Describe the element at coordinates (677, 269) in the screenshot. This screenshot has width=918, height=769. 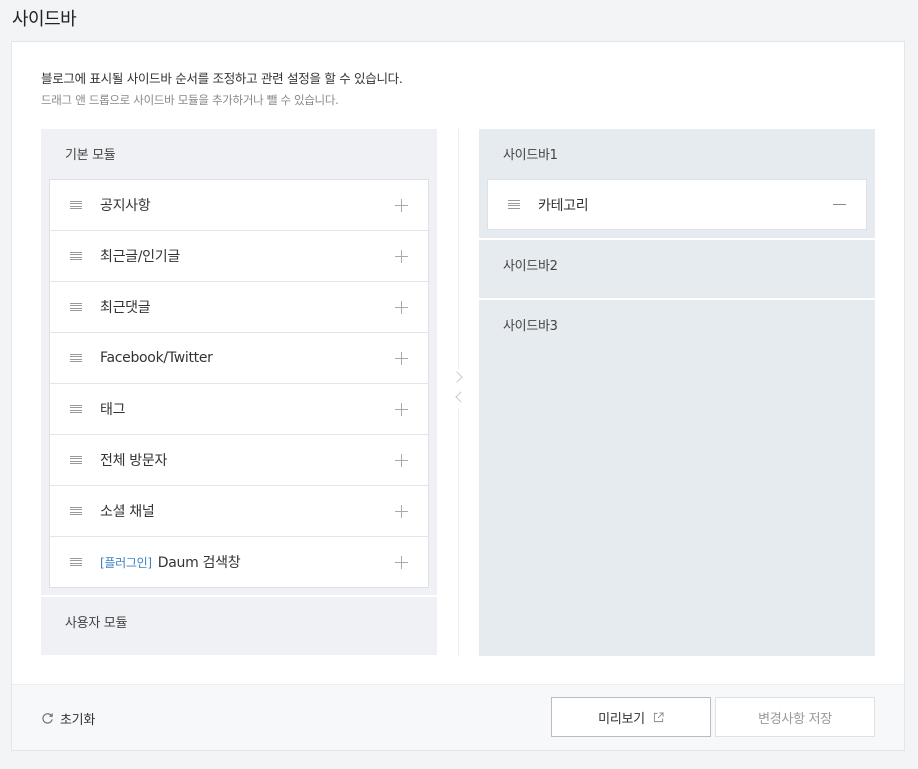
I see `sidebar-slot-2: 사이드바2` at that location.